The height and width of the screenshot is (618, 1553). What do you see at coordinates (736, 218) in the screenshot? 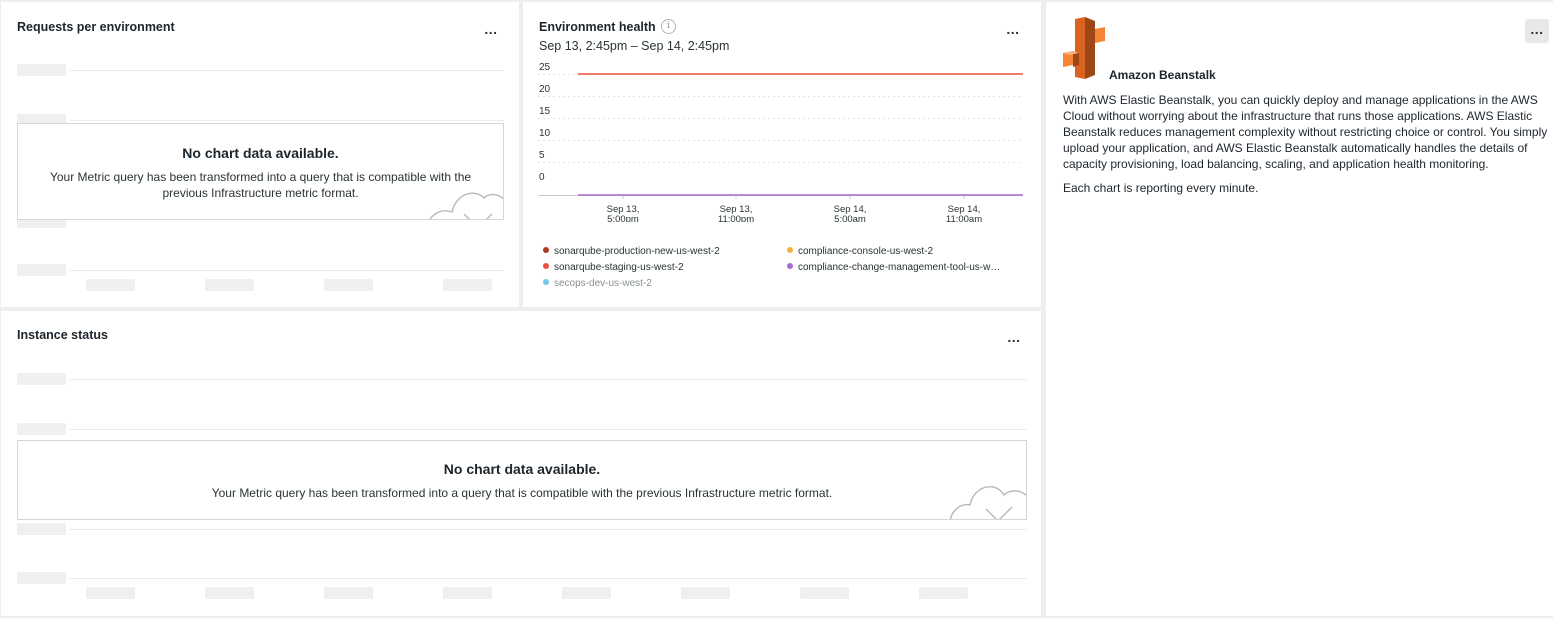
I see `x-tick-label: 11:00pm` at bounding box center [736, 218].